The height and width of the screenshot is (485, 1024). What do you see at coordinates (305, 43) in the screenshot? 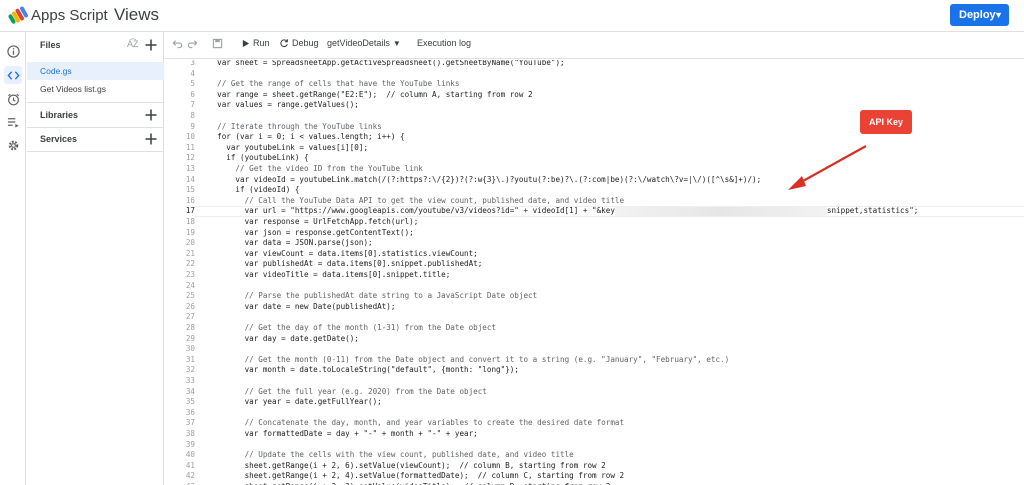
I see `debug-label: Debug` at bounding box center [305, 43].